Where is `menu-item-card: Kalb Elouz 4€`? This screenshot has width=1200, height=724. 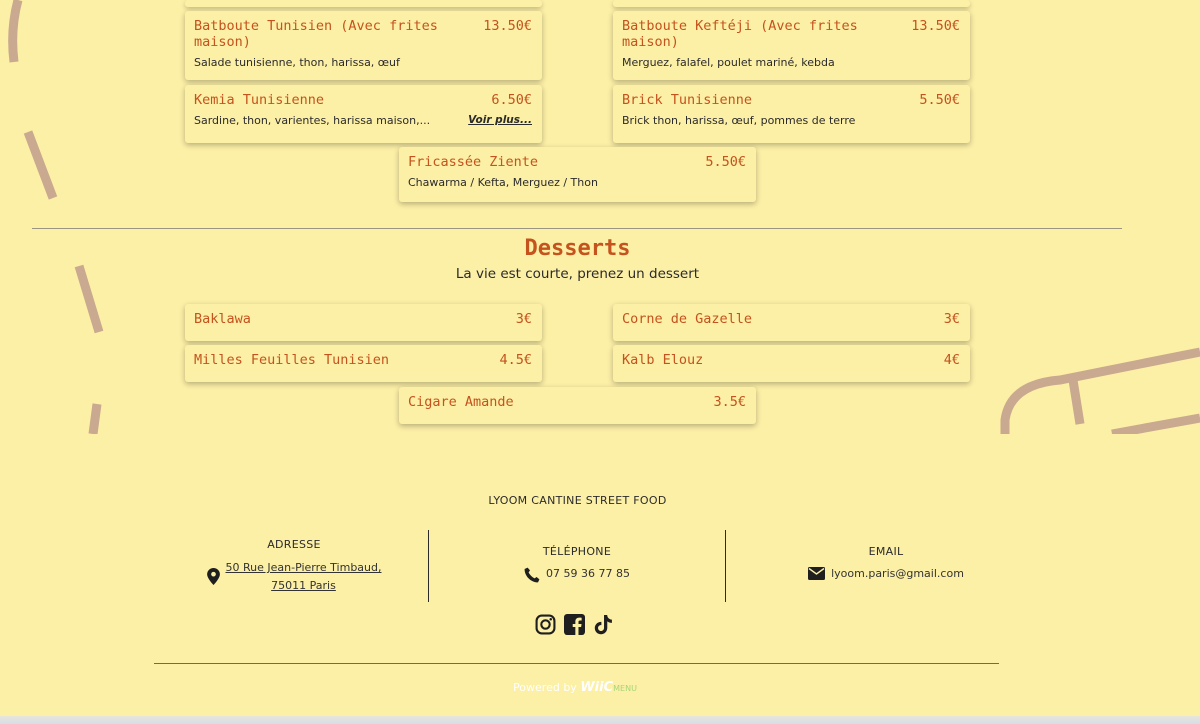
menu-item-card: Kalb Elouz 4€ is located at coordinates (791, 363).